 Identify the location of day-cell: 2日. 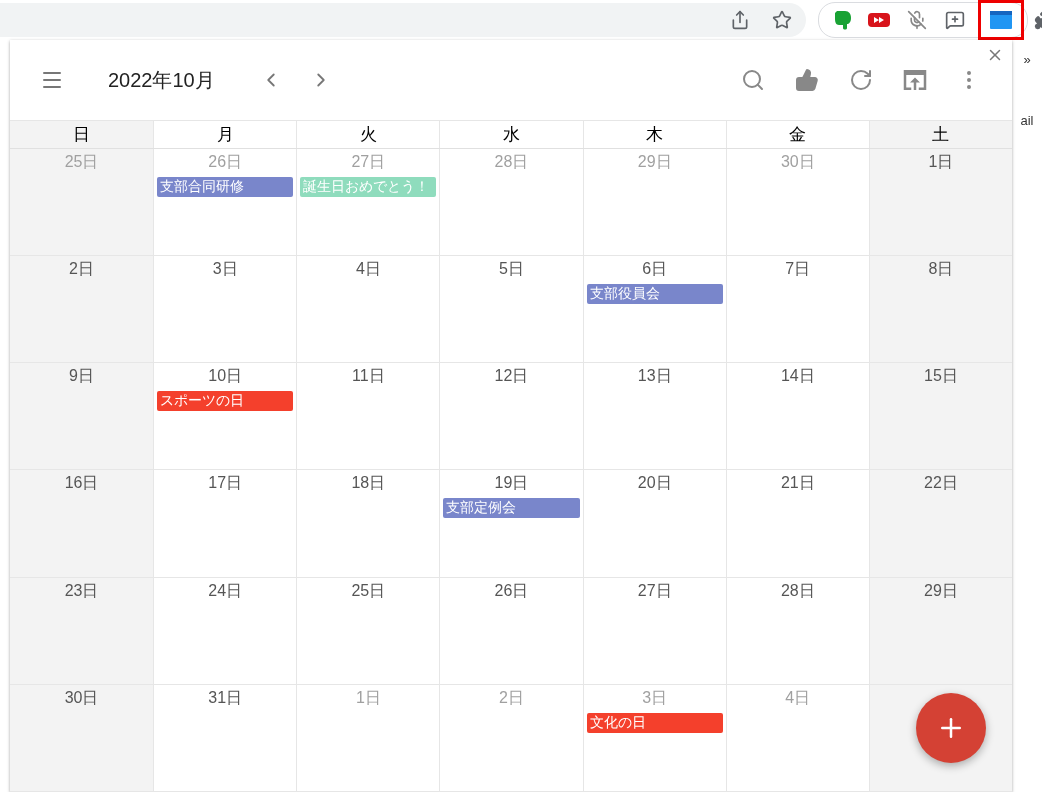
(82, 310).